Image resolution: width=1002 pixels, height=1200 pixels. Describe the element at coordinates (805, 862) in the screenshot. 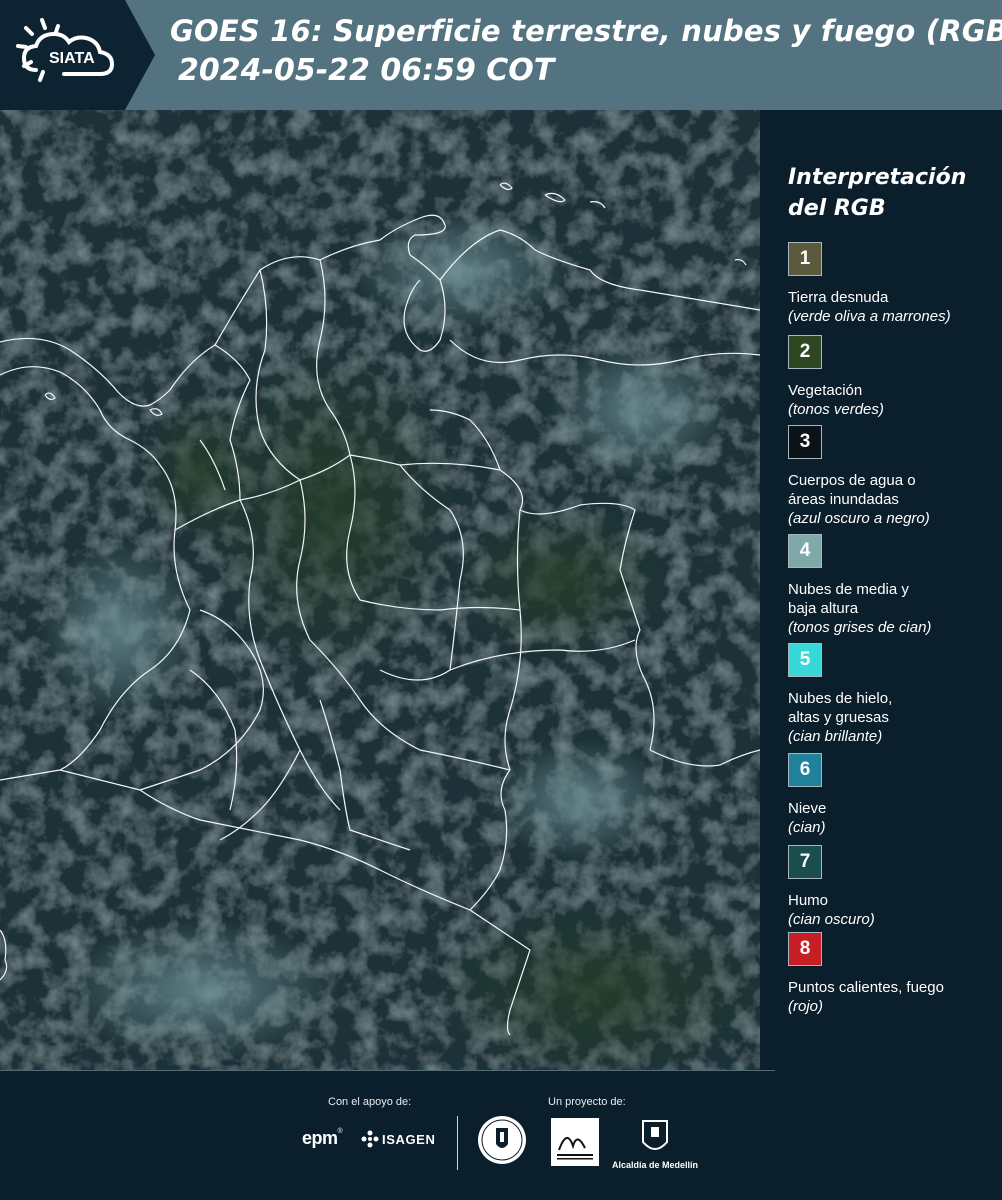

I see `legend-swatch: 7` at that location.